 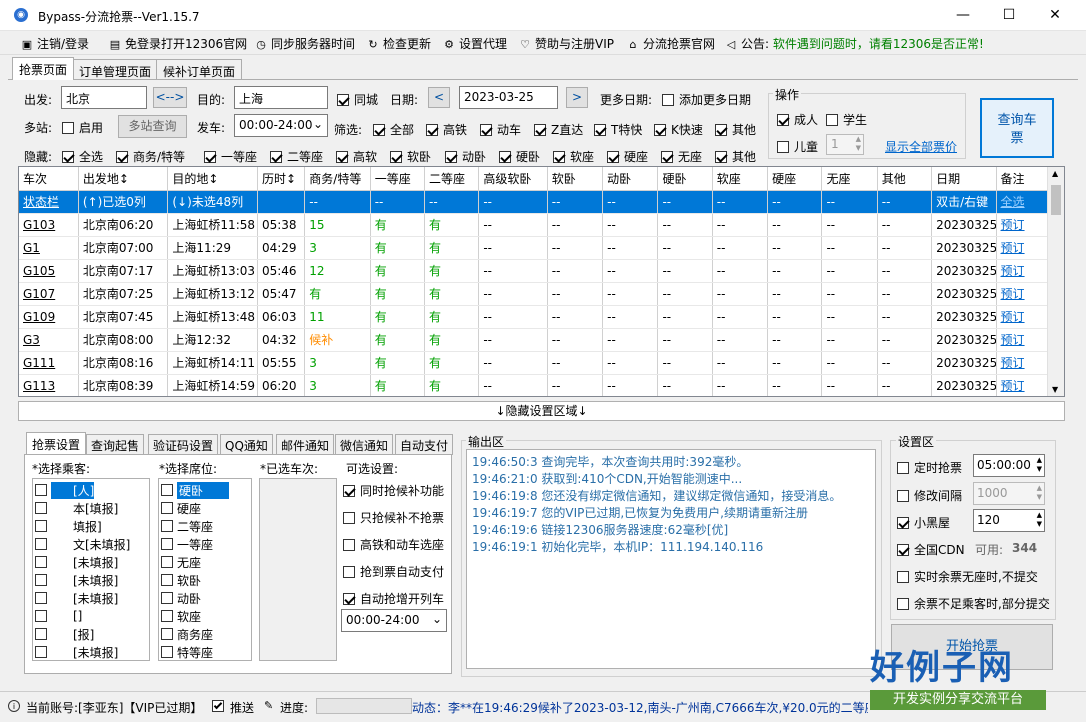 I want to click on vip-menu-item: ♡ 赞助与注册VIP, so click(x=566, y=43).